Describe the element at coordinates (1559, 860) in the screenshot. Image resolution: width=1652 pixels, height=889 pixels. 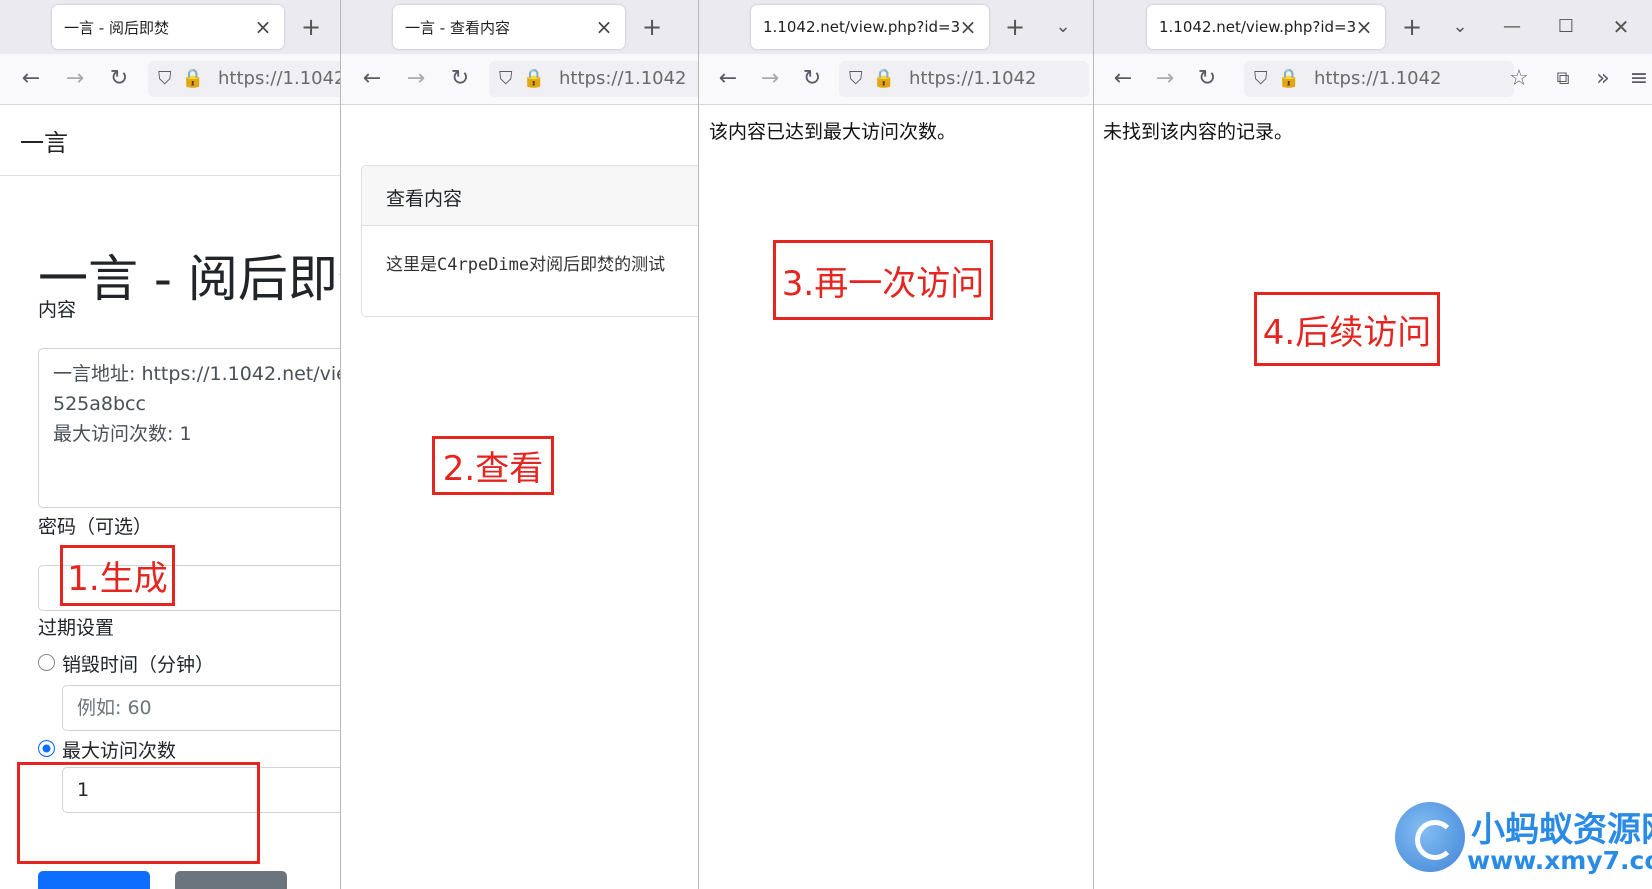
I see `watermark-url: www.xmy7.com` at that location.